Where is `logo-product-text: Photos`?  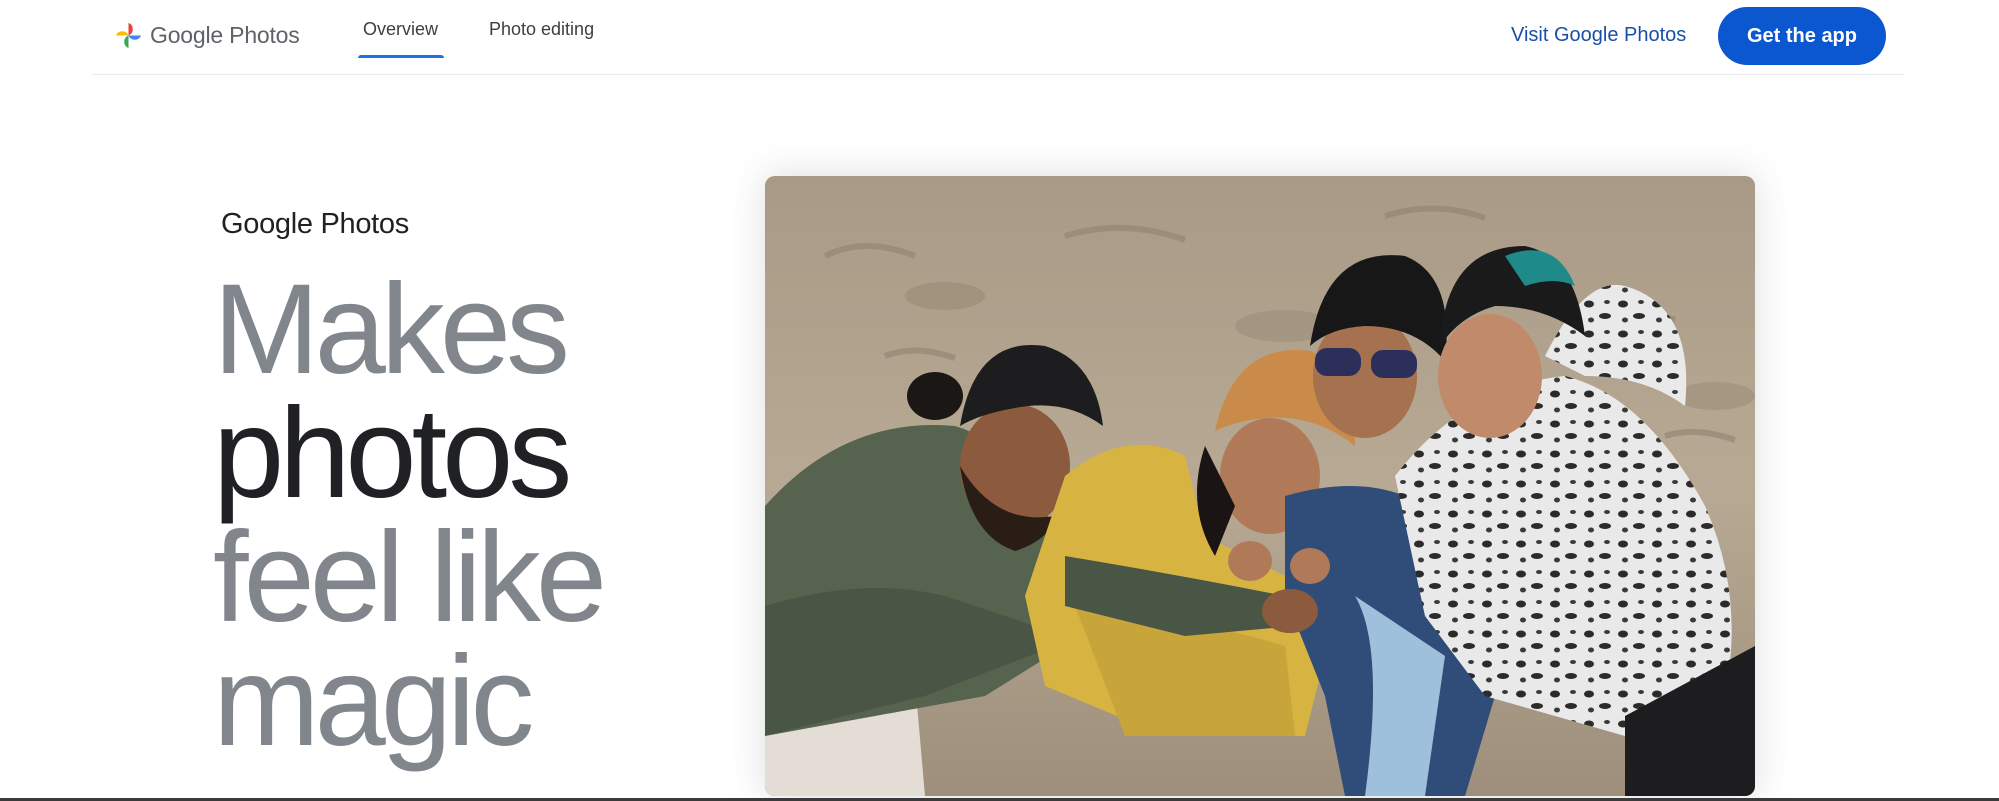
logo-product-text: Photos is located at coordinates (264, 34).